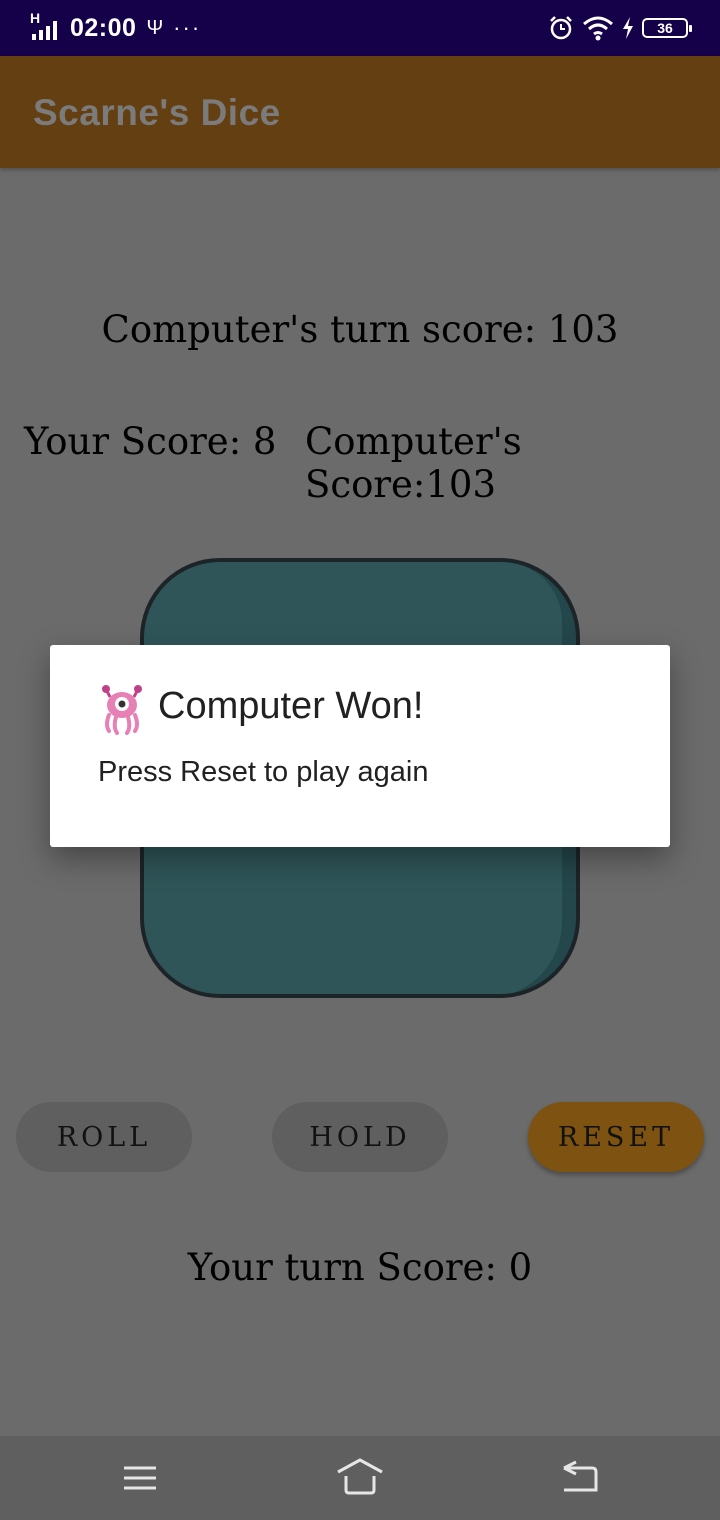 The height and width of the screenshot is (1520, 720). I want to click on battery-icon: 36, so click(667, 28).